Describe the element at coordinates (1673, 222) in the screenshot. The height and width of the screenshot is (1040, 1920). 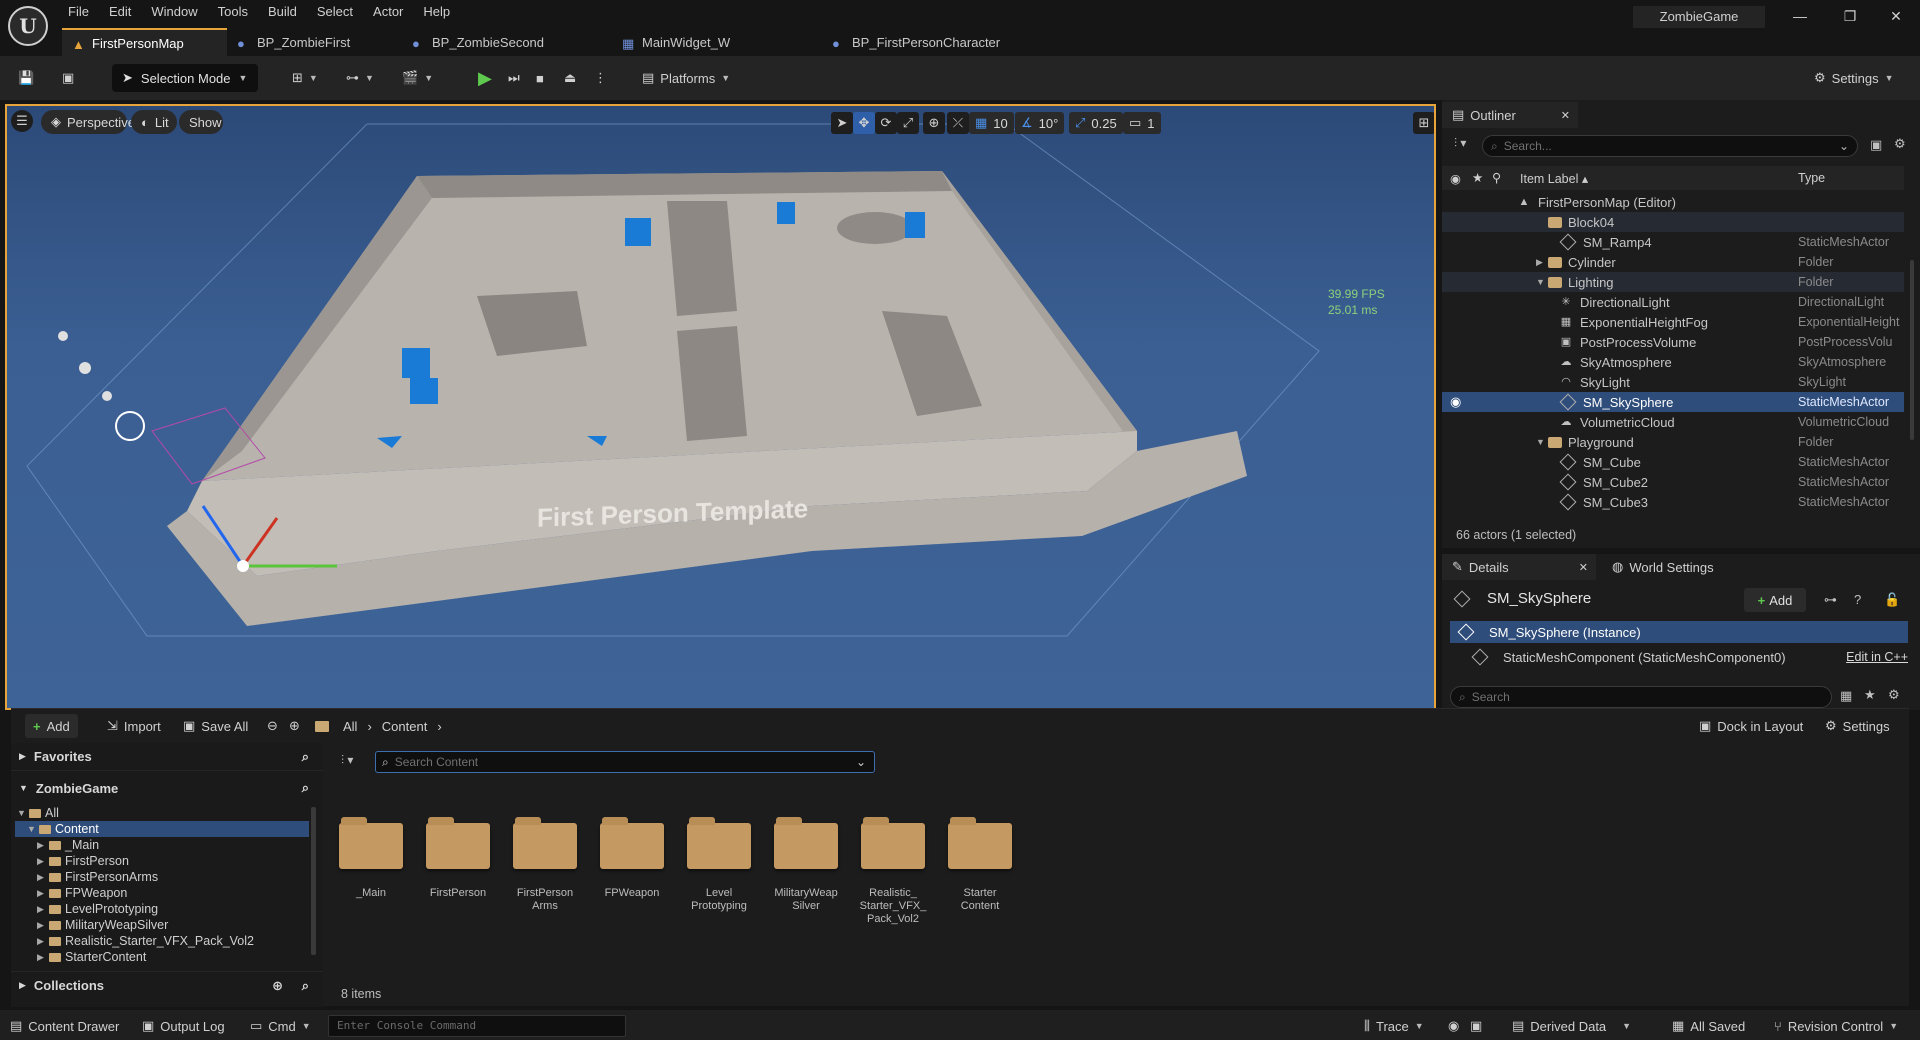
I see `tree-row: Block04` at that location.